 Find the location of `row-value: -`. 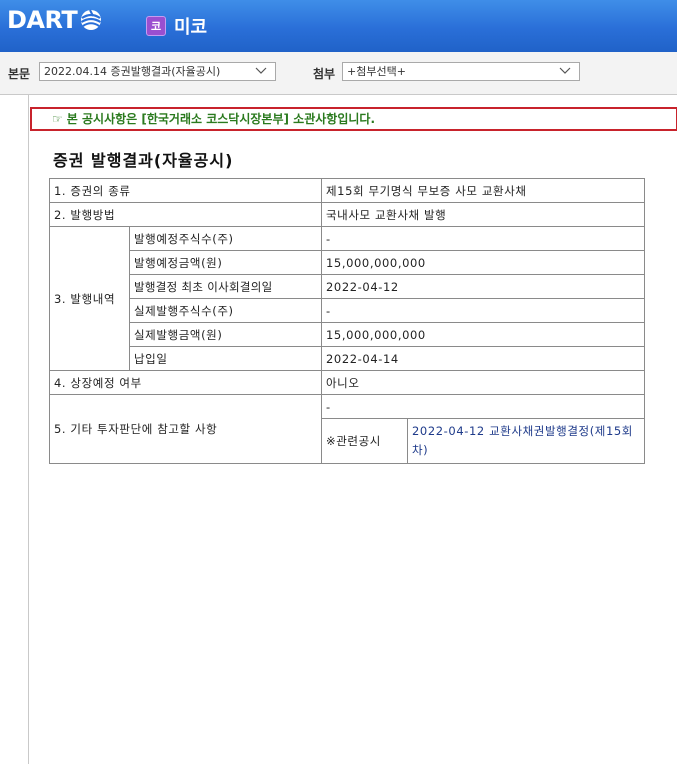

row-value: - is located at coordinates (483, 406).